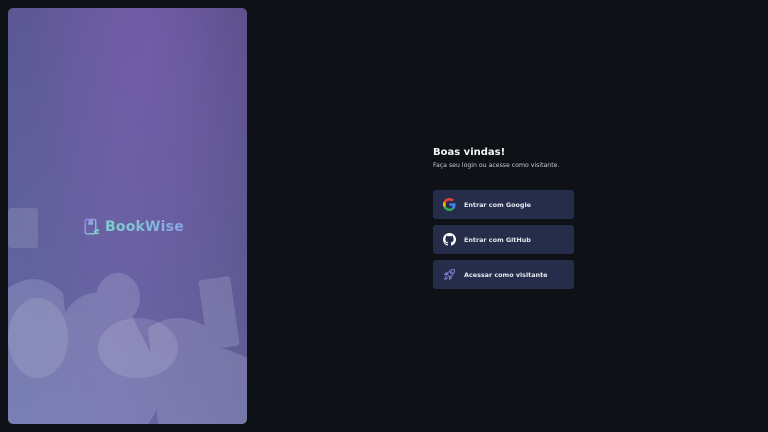 Image resolution: width=768 pixels, height=432 pixels. I want to click on github-icon, so click(449, 240).